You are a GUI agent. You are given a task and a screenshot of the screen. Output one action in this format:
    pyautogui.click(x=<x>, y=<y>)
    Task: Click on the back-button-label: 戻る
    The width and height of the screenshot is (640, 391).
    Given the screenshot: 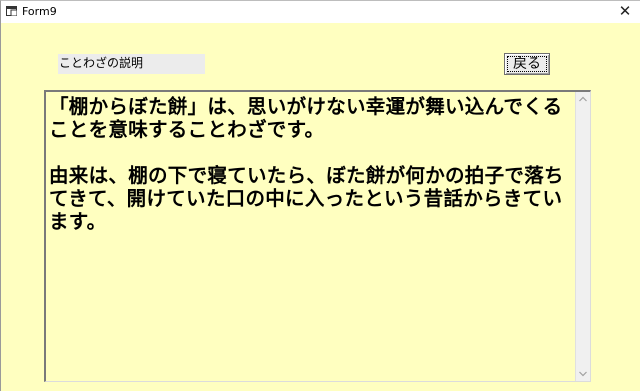 What is the action you would take?
    pyautogui.click(x=527, y=64)
    